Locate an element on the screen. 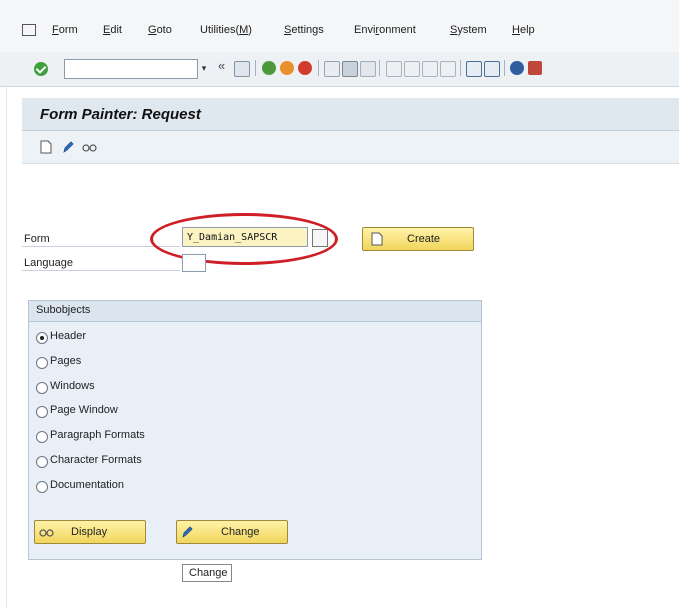  radio-label: Documentation is located at coordinates (87, 484).